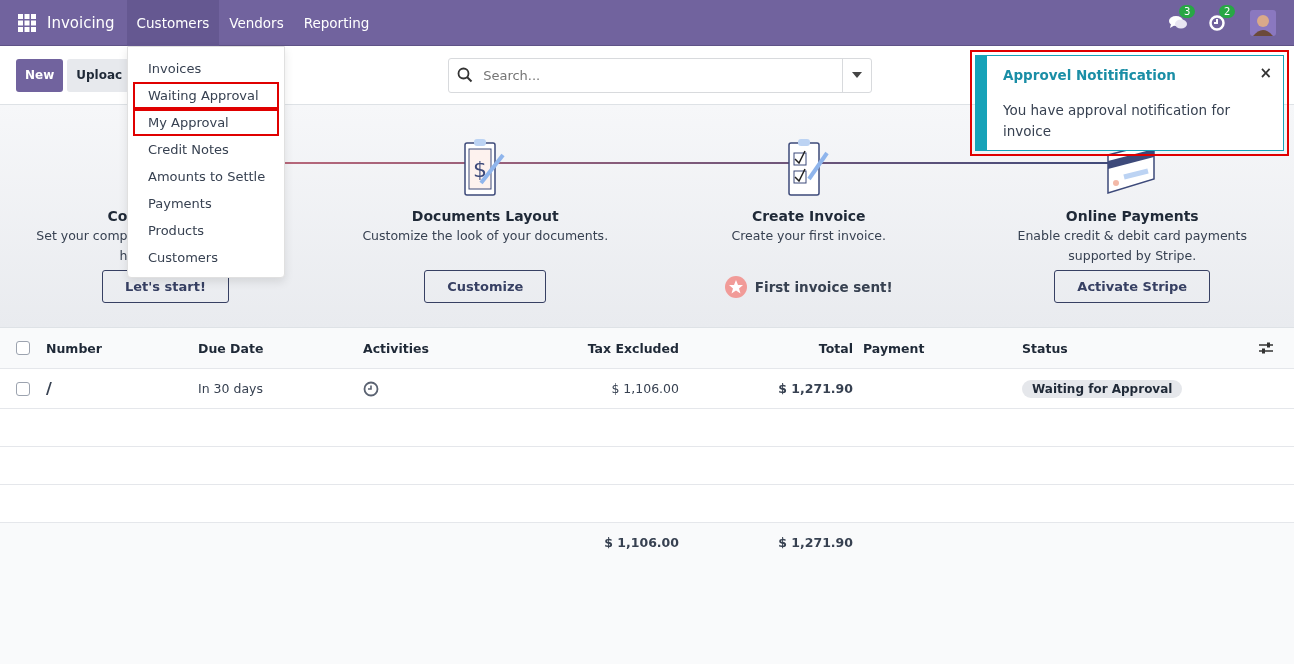 This screenshot has height=664, width=1294. What do you see at coordinates (416, 348) in the screenshot?
I see `column-header: Activities` at bounding box center [416, 348].